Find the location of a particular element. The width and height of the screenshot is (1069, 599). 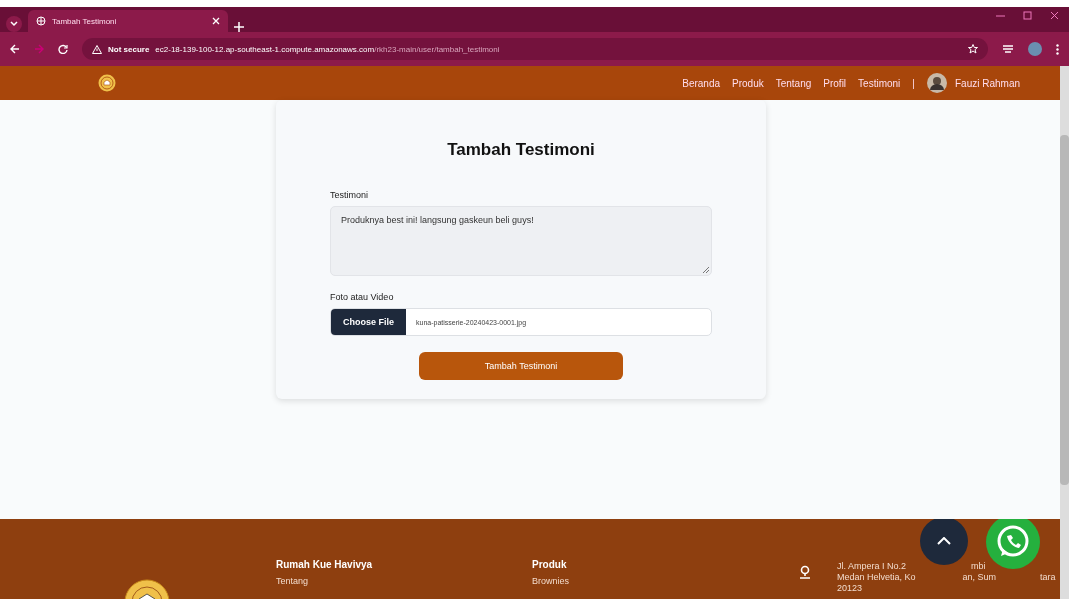

chevron-up-icon is located at coordinates (944, 541).